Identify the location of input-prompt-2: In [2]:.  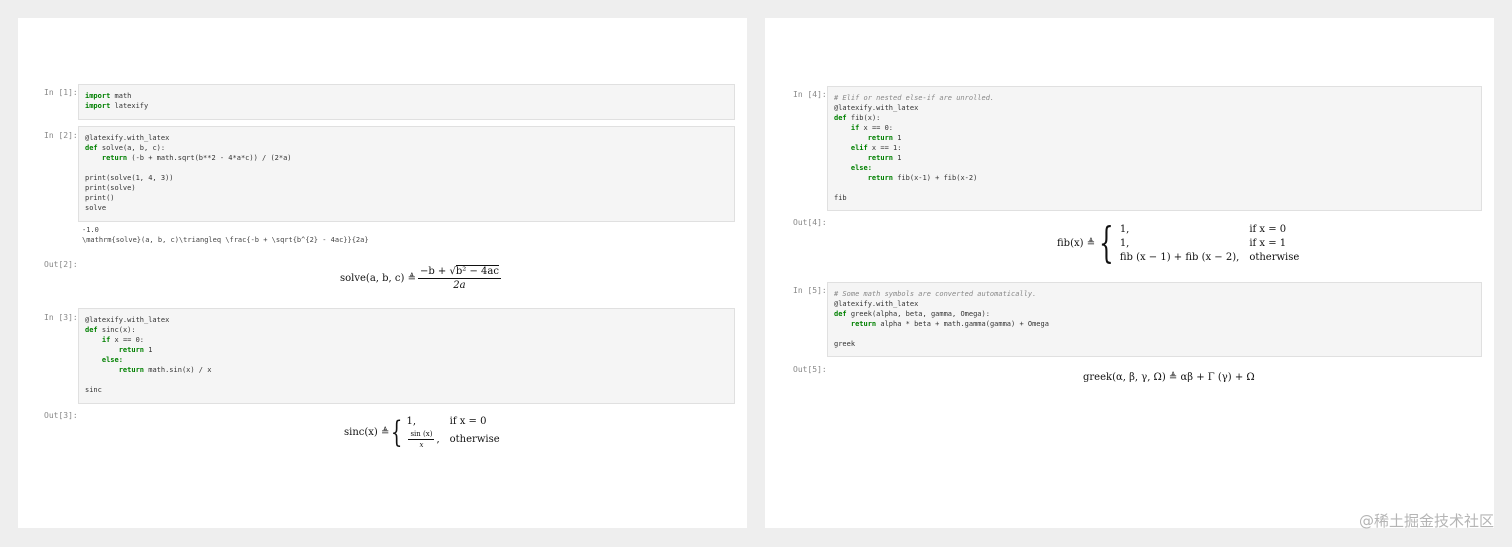
(61, 135).